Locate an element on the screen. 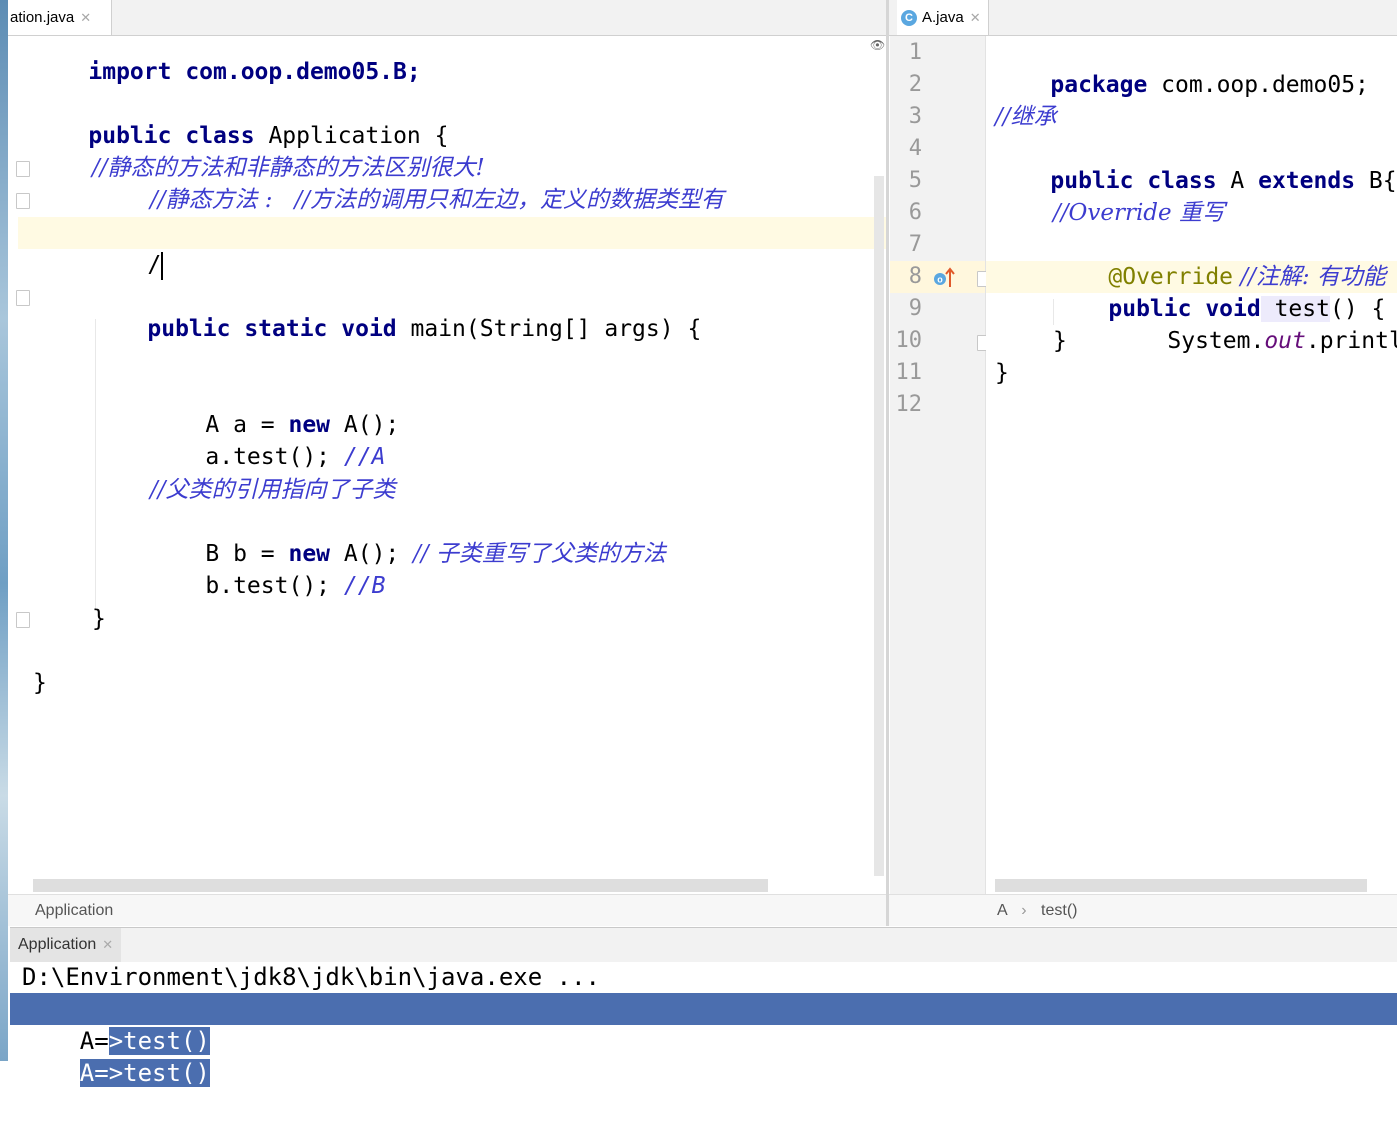  override-method-icon: o is located at coordinates (944, 277).